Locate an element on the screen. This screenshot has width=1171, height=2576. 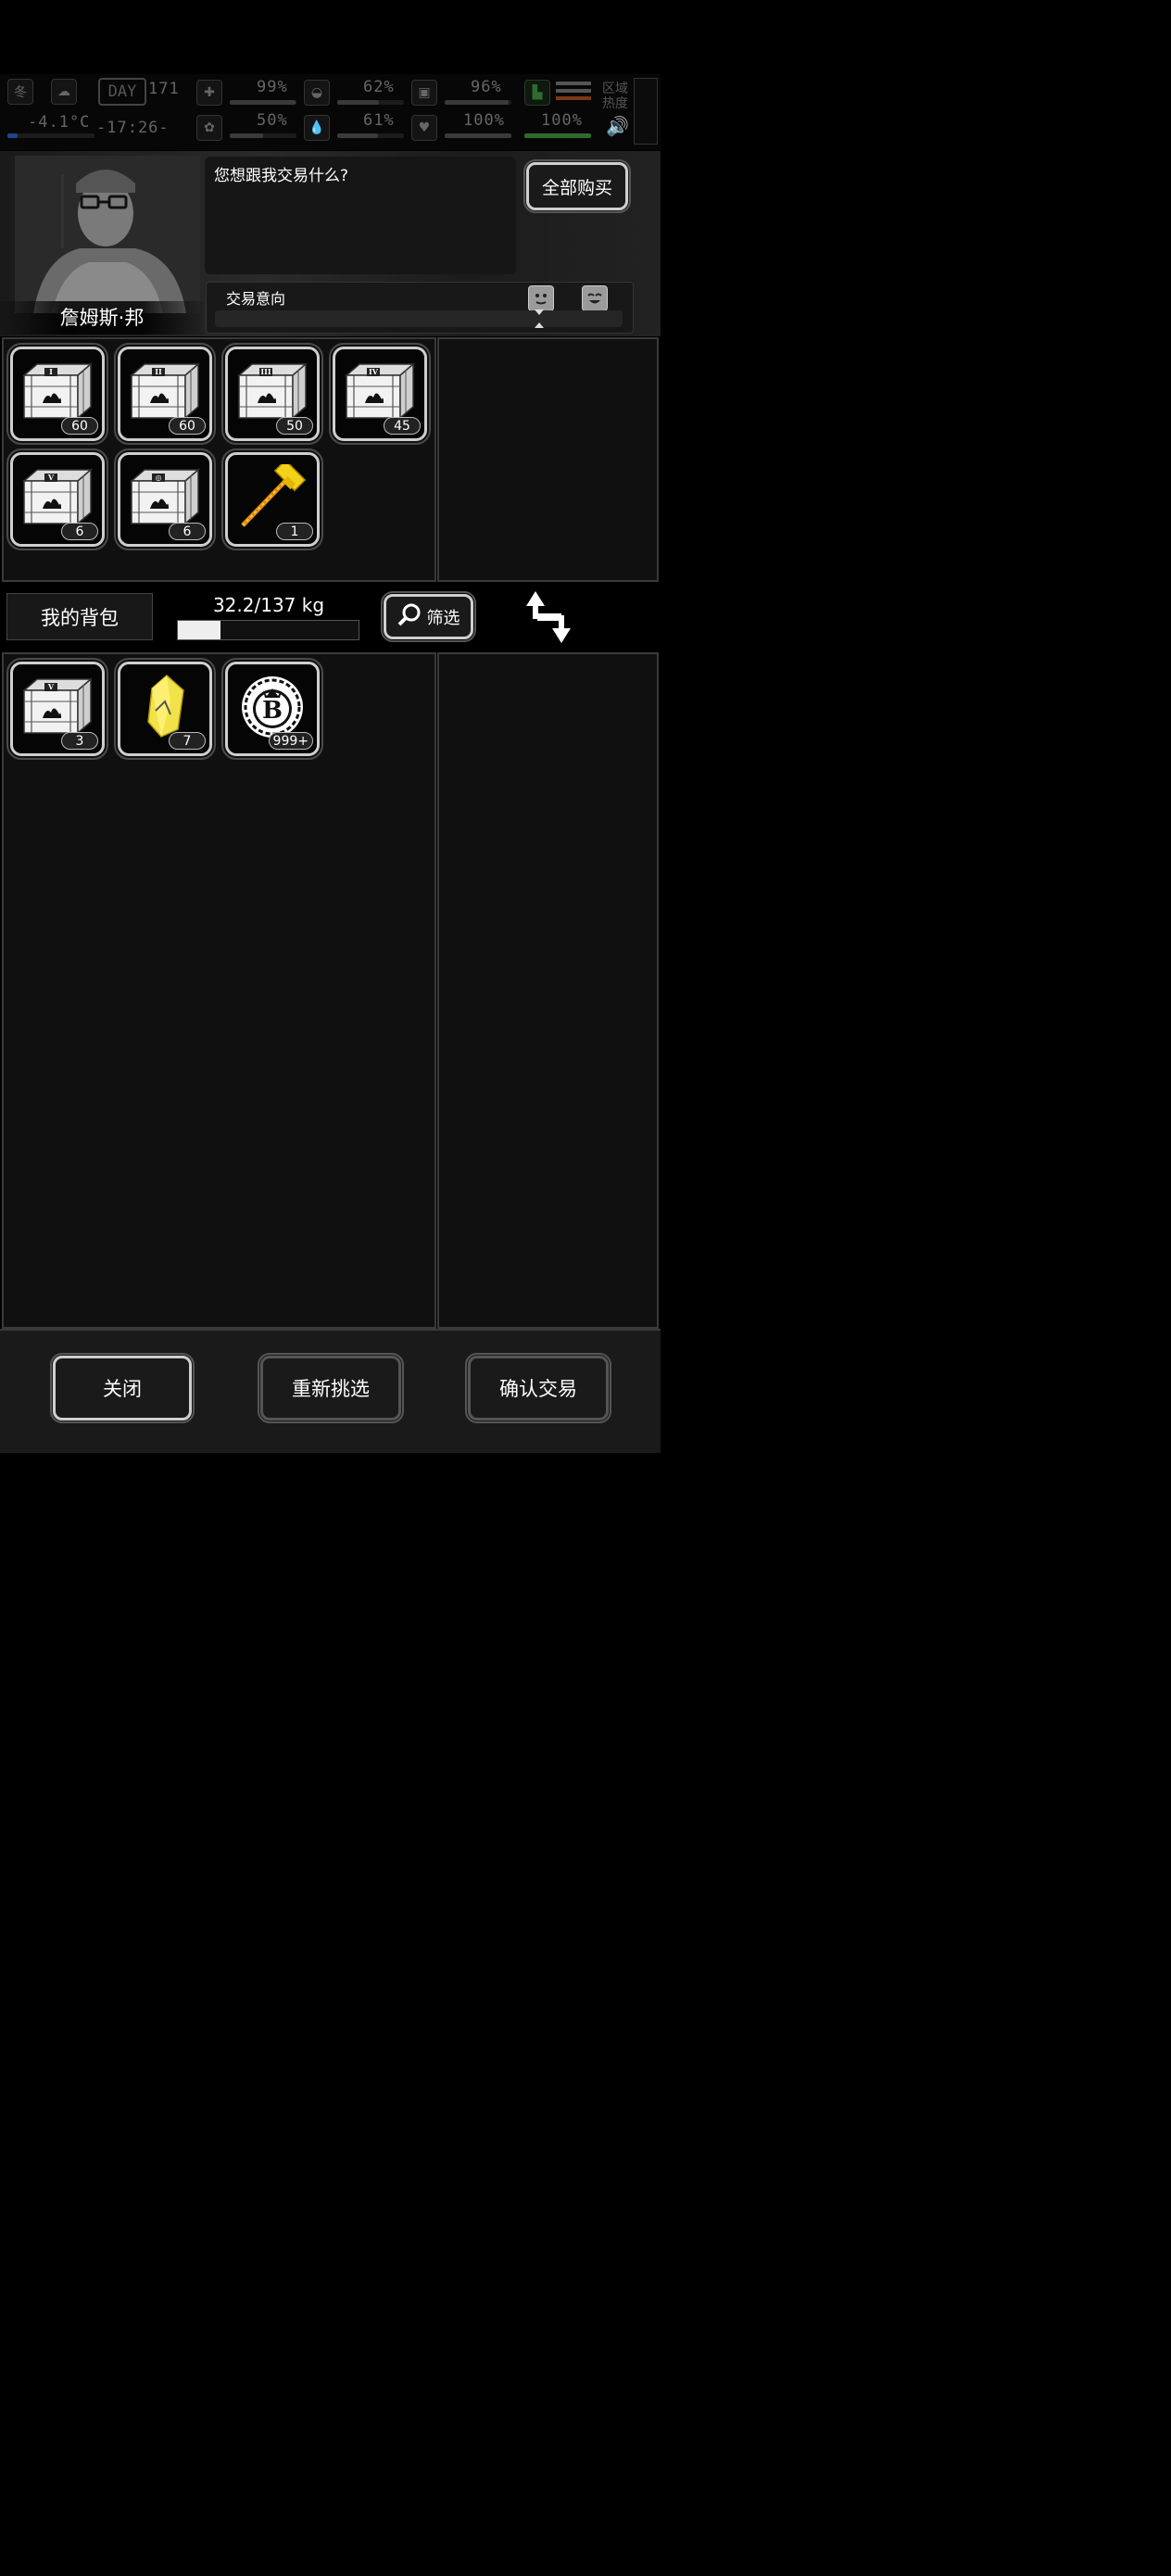
energy-bar is located at coordinates (478, 102).